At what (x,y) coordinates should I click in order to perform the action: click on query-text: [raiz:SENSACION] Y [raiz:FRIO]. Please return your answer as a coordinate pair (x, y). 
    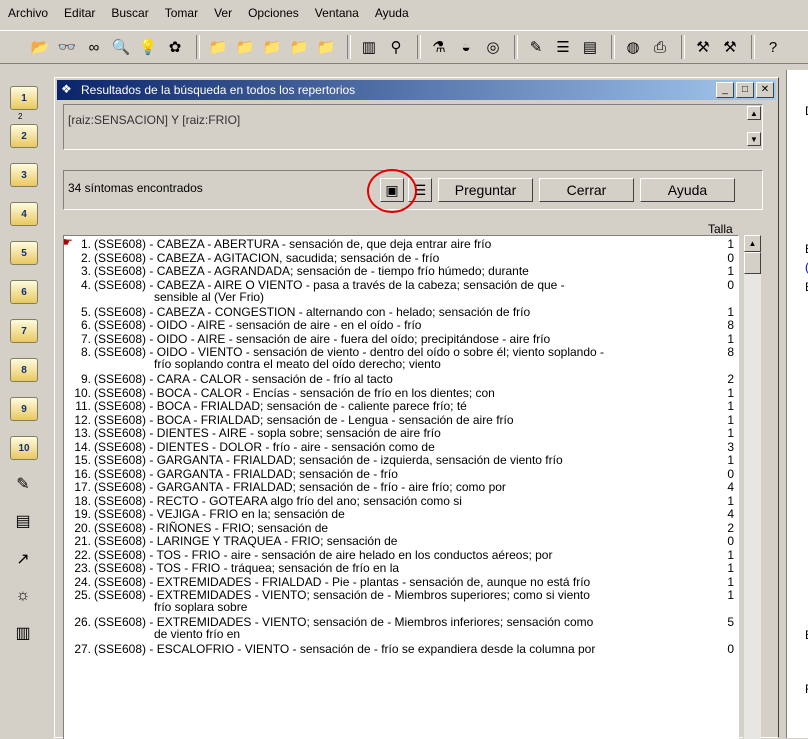
    Looking at the image, I should click on (154, 120).